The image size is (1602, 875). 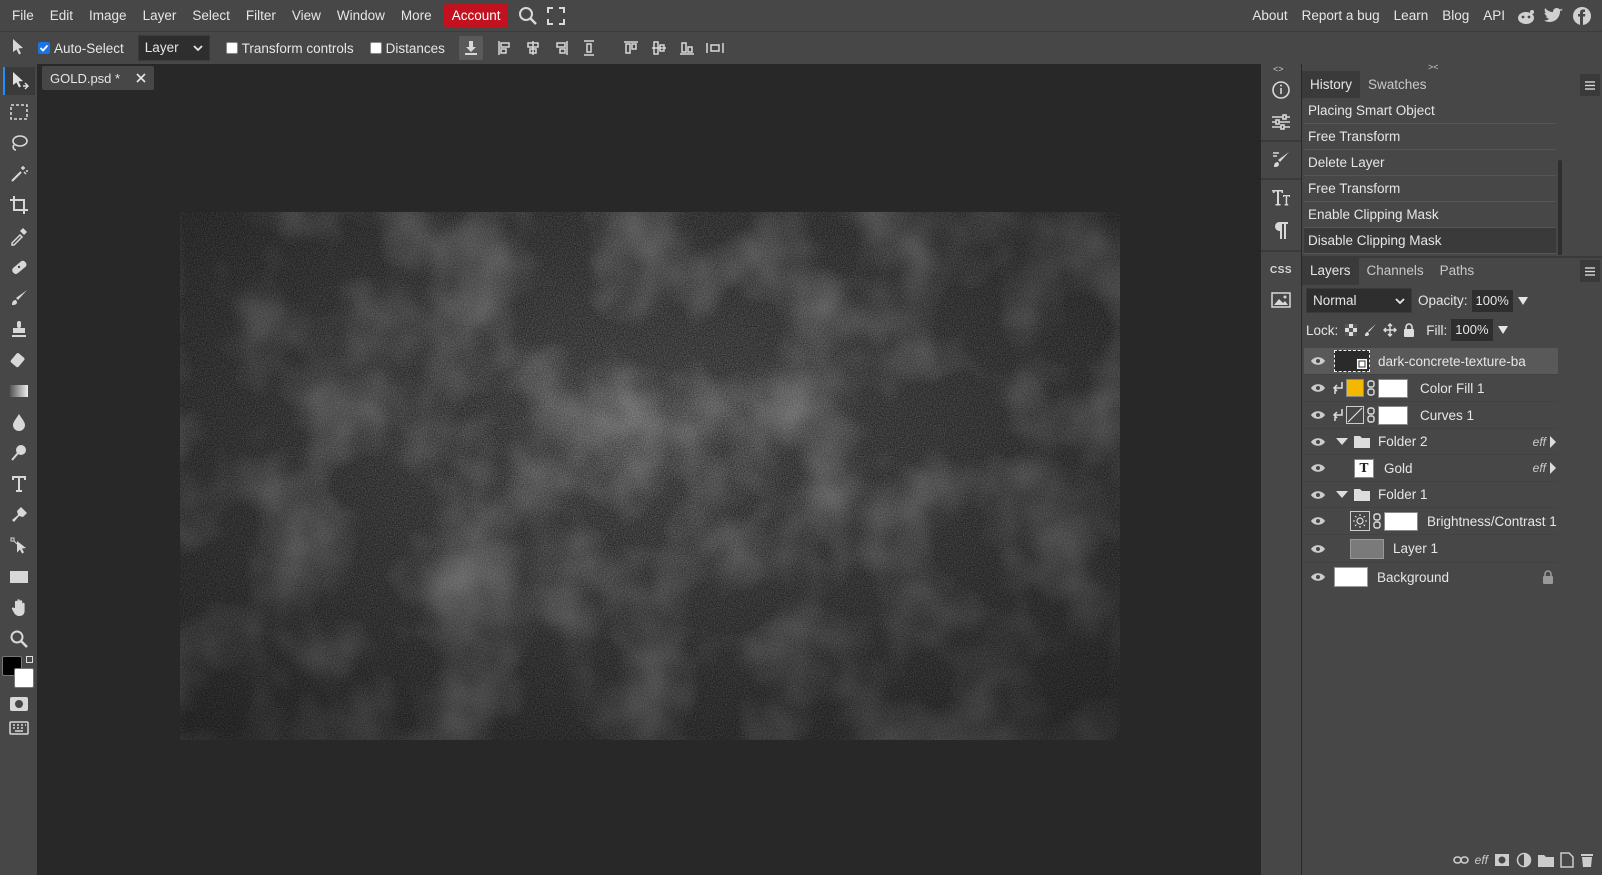 I want to click on trash-icon, so click(x=1587, y=860).